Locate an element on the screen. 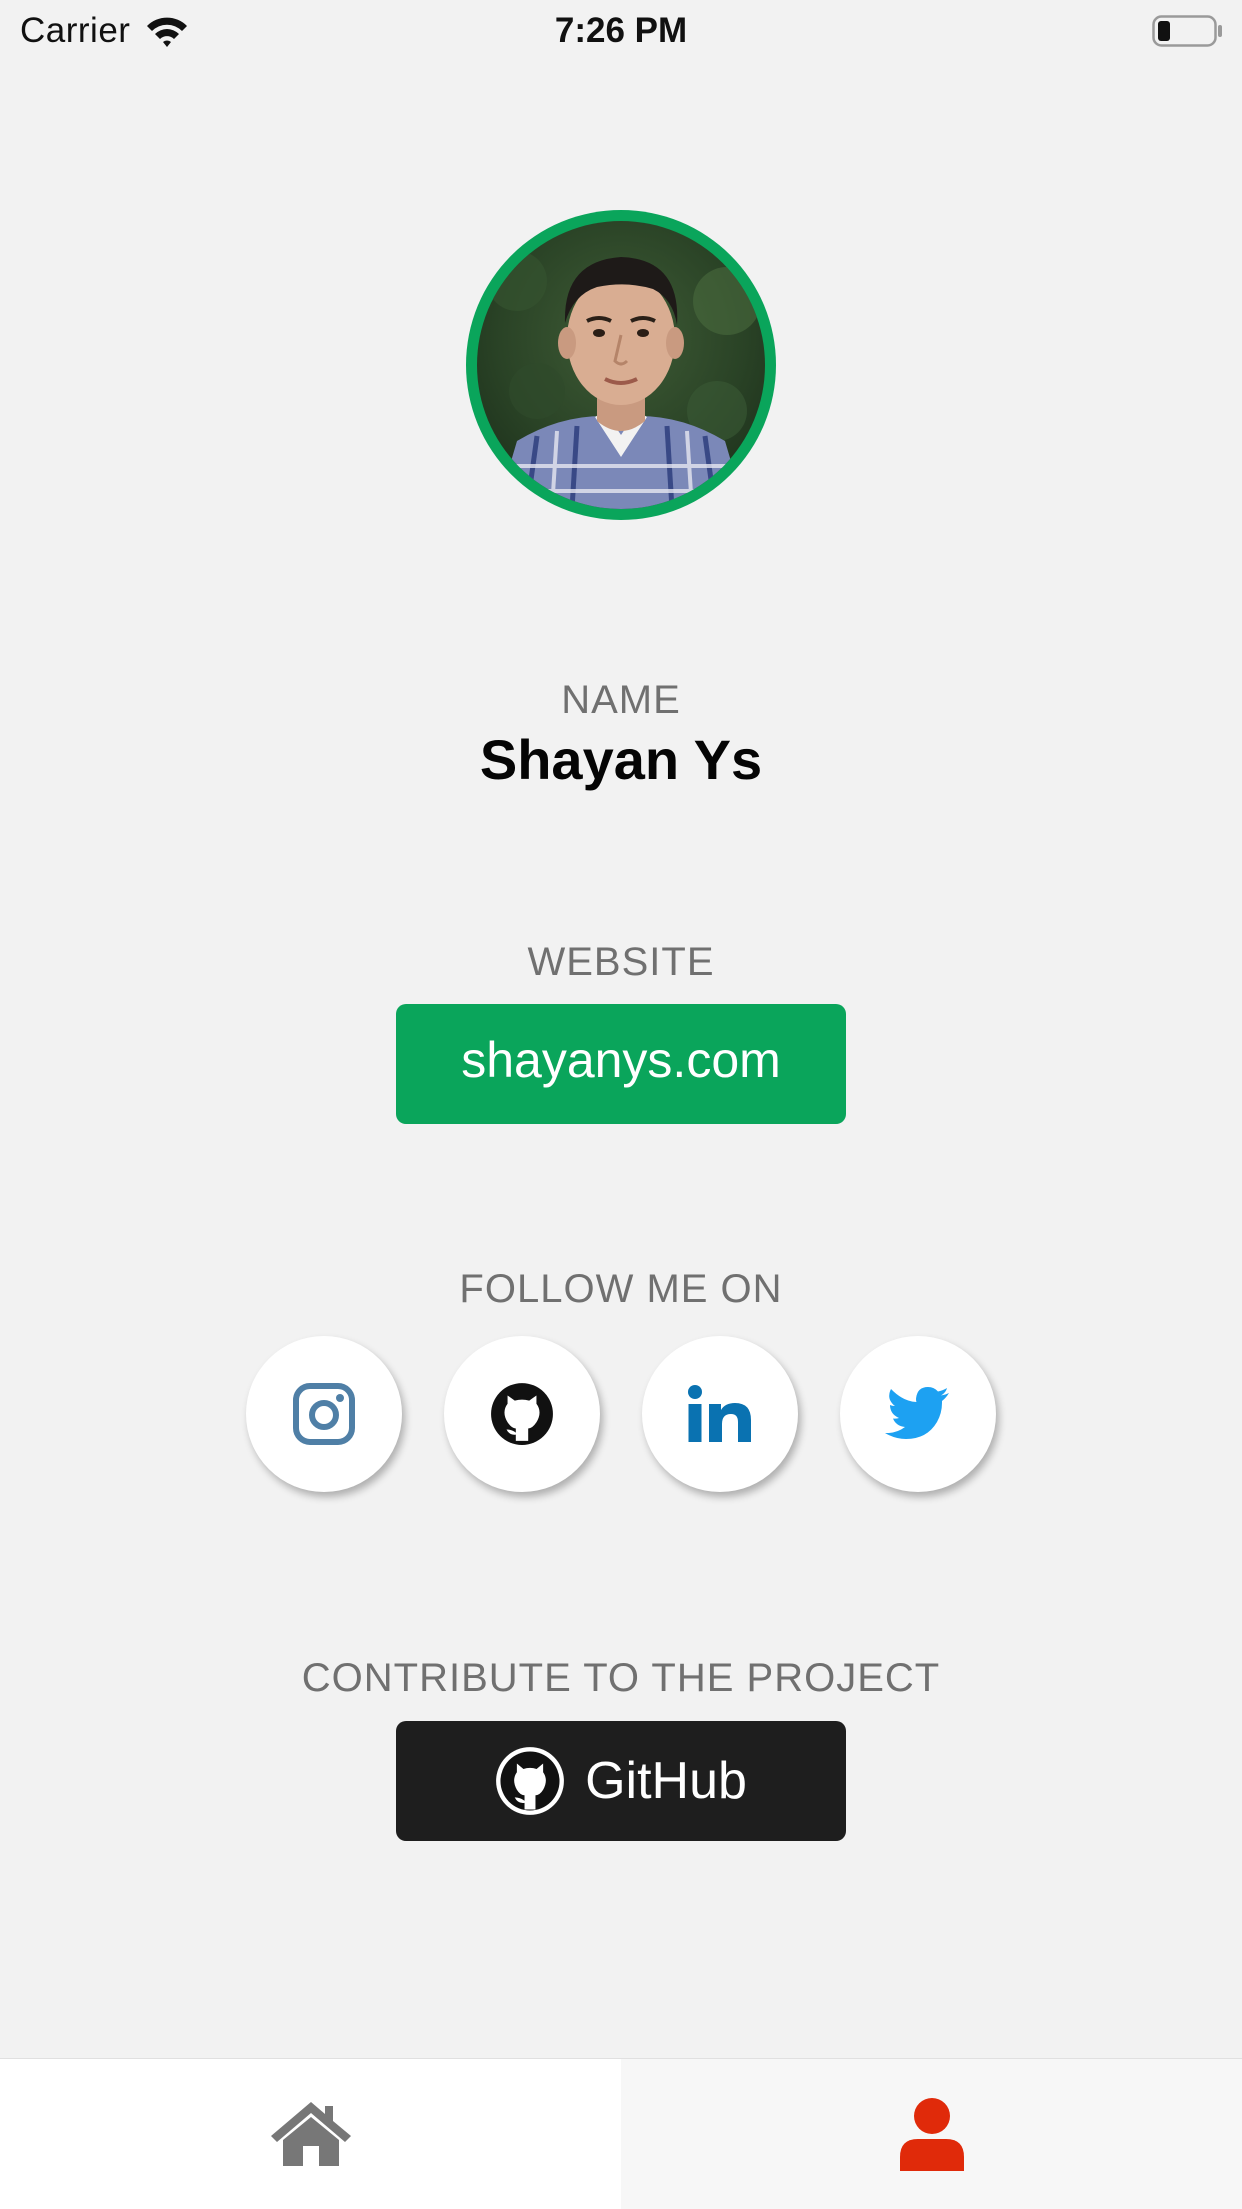 The width and height of the screenshot is (1242, 2209). tab-bar is located at coordinates (621, 2133).